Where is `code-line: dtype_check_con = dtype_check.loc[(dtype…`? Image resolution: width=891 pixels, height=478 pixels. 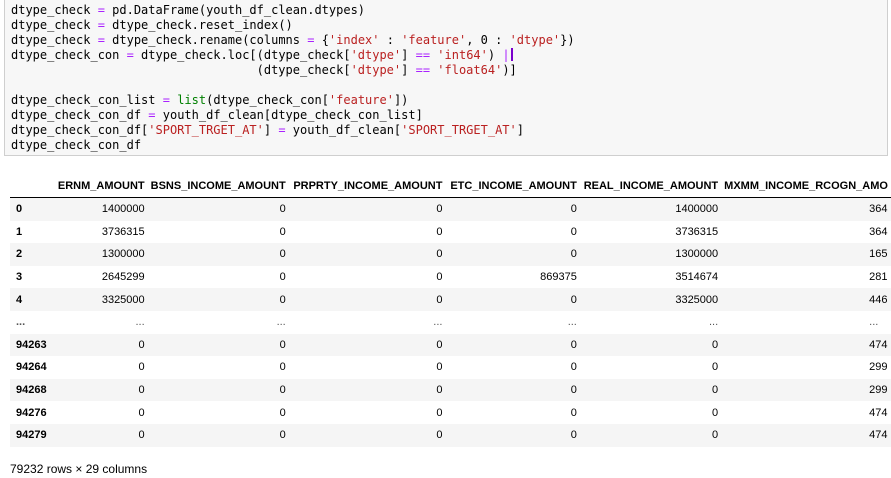
code-line: dtype_check_con = dtype_check.loc[(dtype… is located at coordinates (449, 55).